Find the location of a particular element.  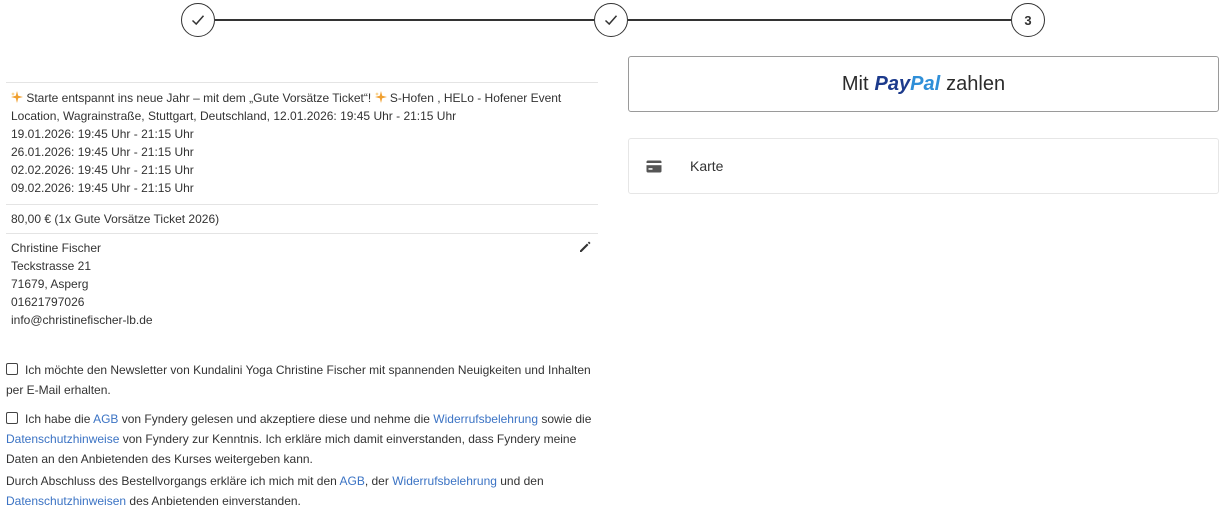

pencil-icon is located at coordinates (585, 247).